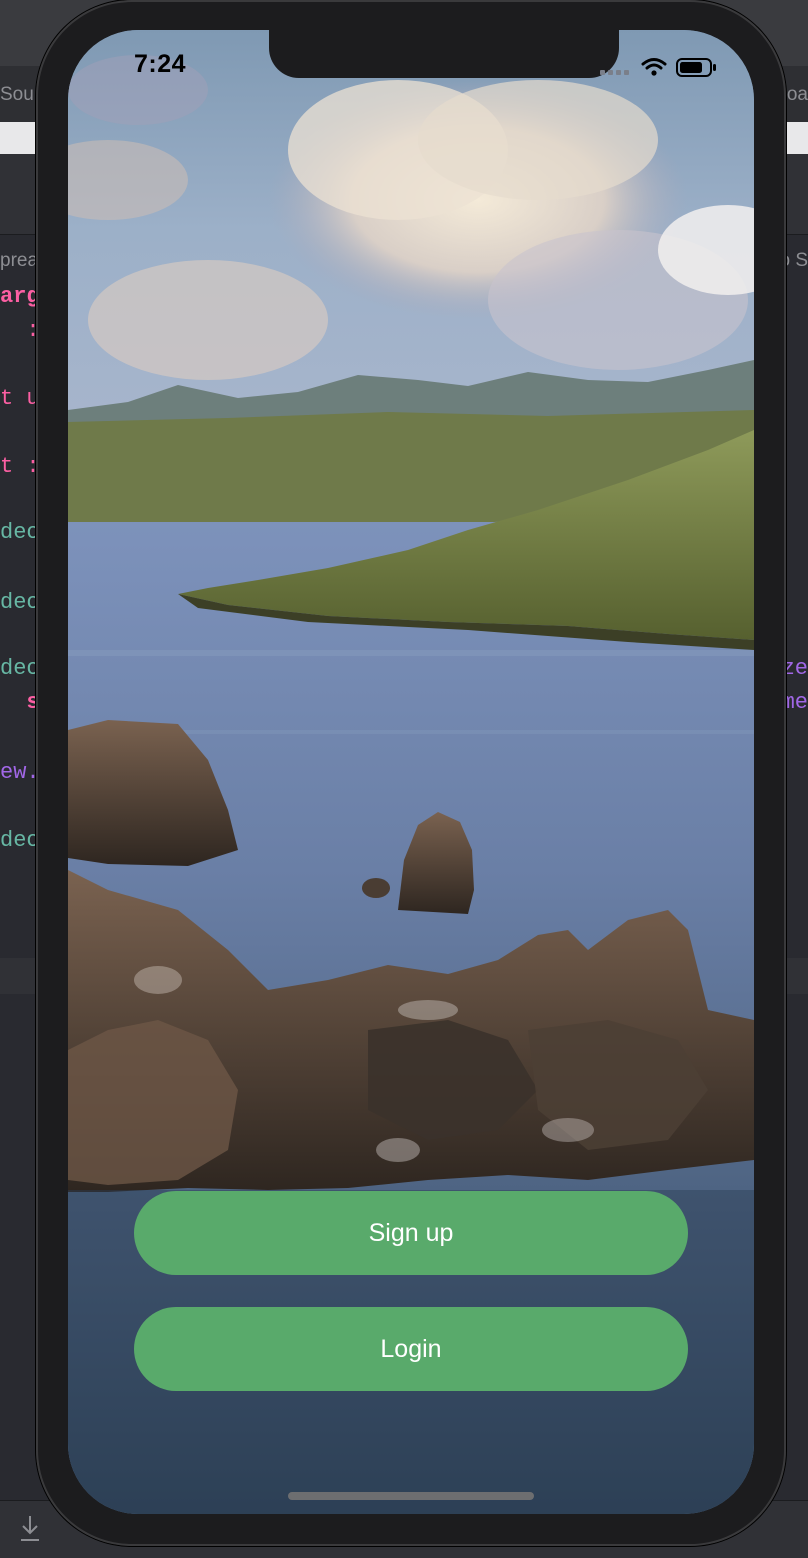  Describe the element at coordinates (160, 64) in the screenshot. I see `status-bar-time: 7:24` at that location.